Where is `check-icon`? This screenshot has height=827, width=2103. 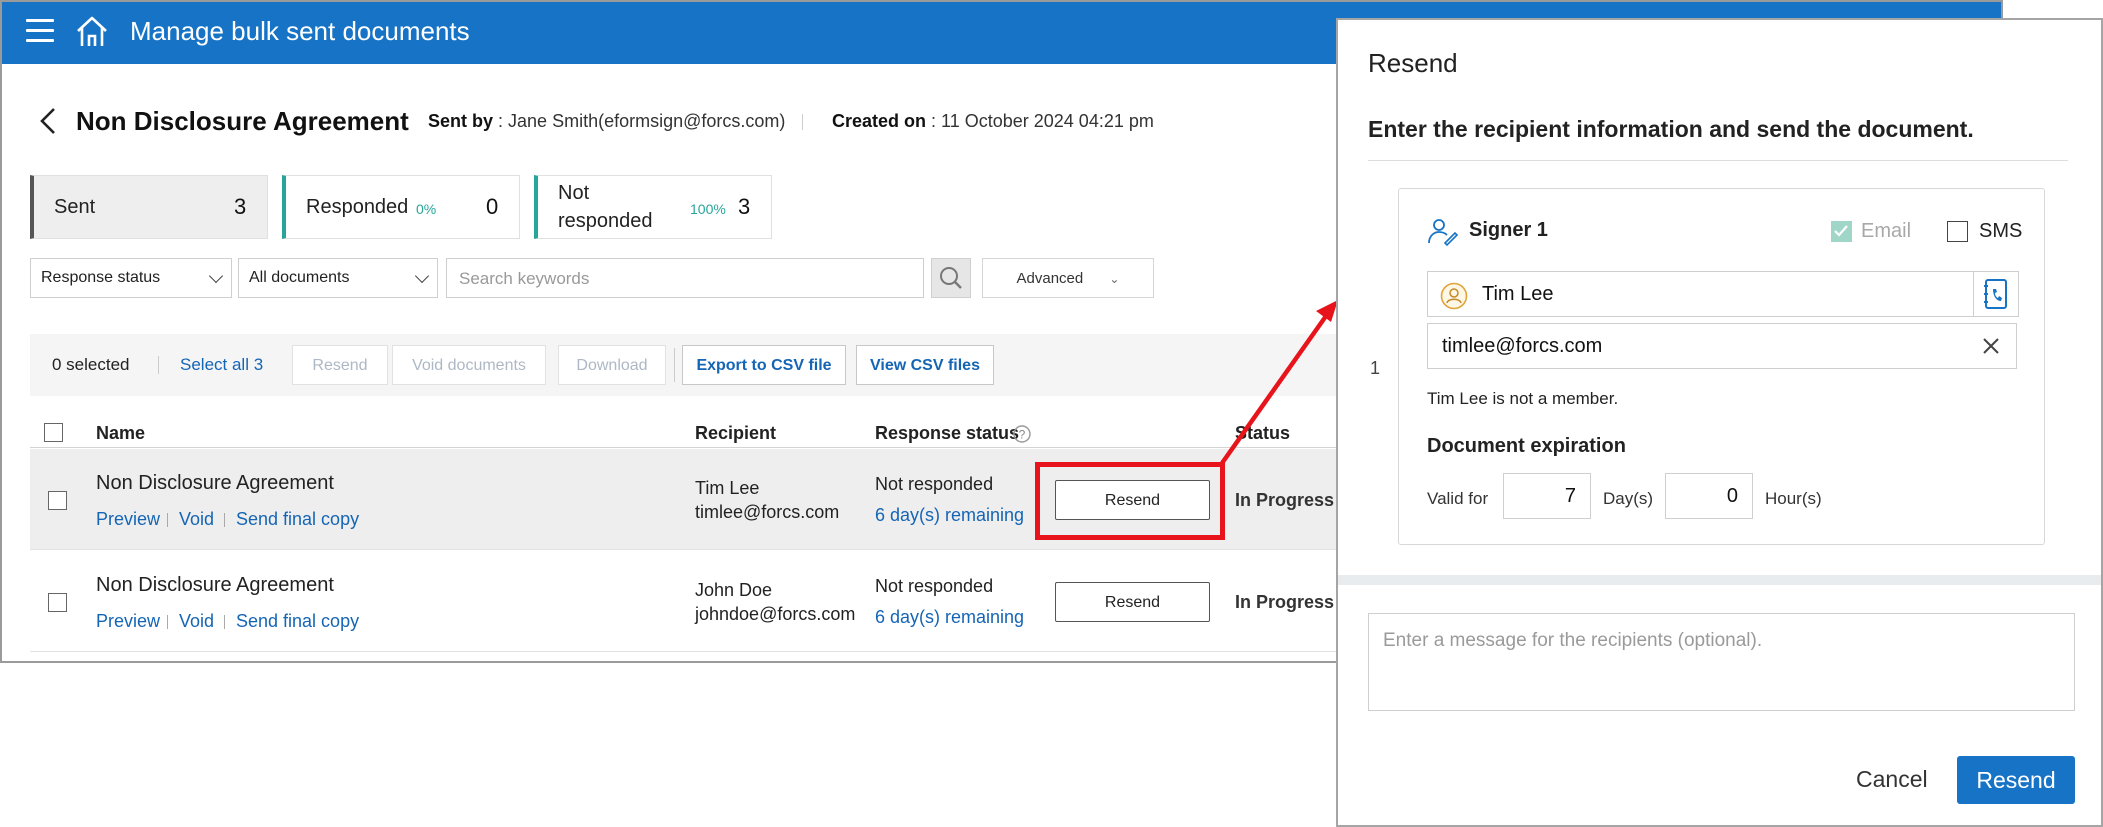 check-icon is located at coordinates (1841, 231).